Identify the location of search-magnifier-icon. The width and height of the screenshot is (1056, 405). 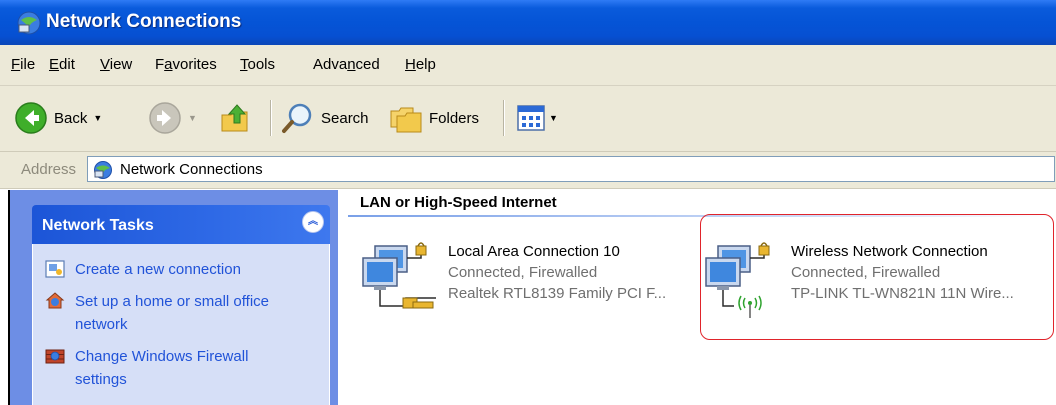
(297, 118).